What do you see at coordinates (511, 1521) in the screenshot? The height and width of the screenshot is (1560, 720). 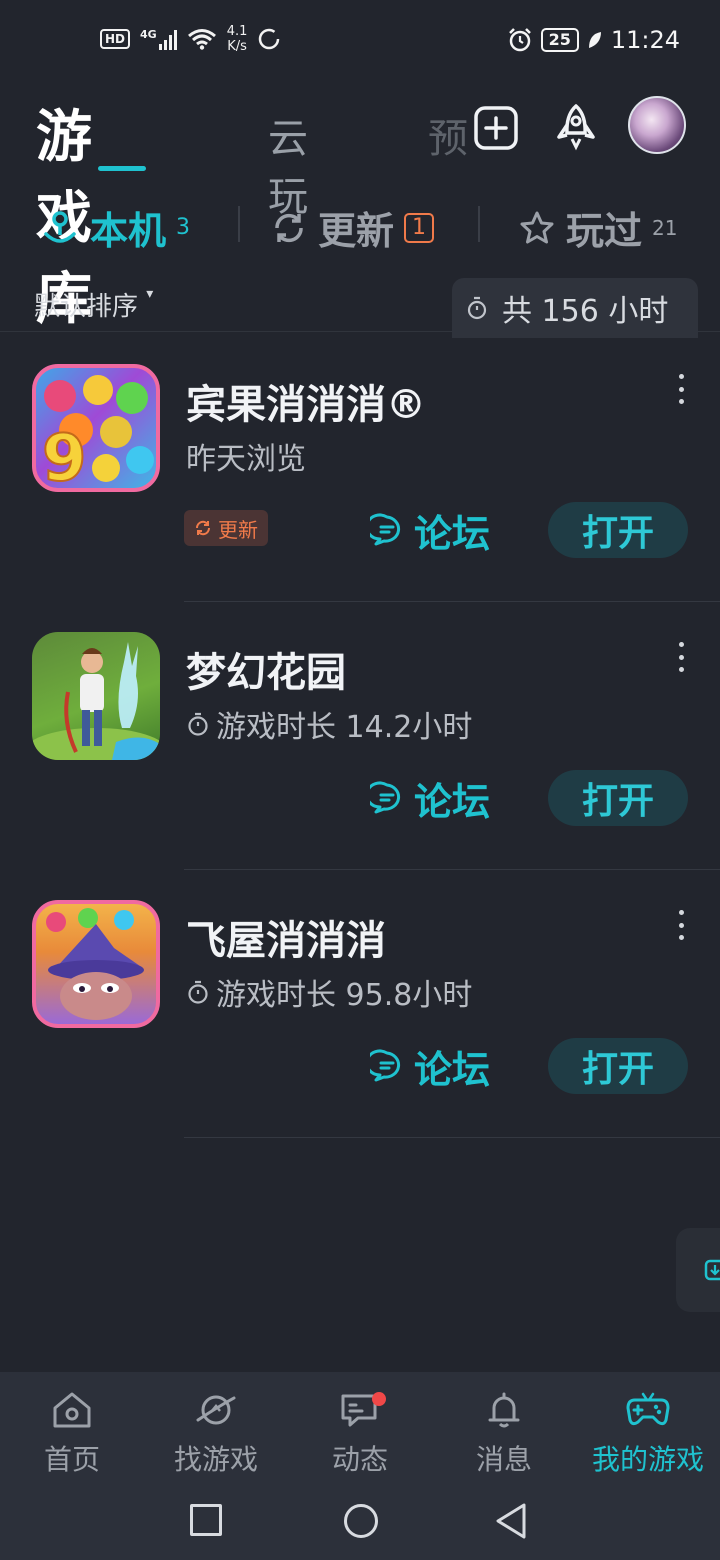 I see `back-button` at bounding box center [511, 1521].